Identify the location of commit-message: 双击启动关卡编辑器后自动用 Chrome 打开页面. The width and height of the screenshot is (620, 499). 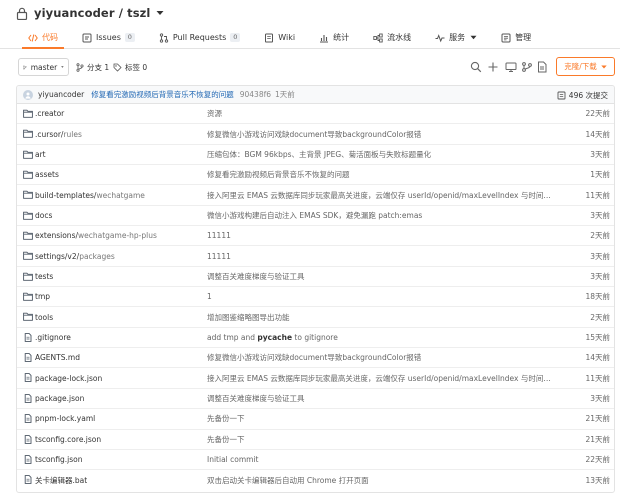
(380, 480).